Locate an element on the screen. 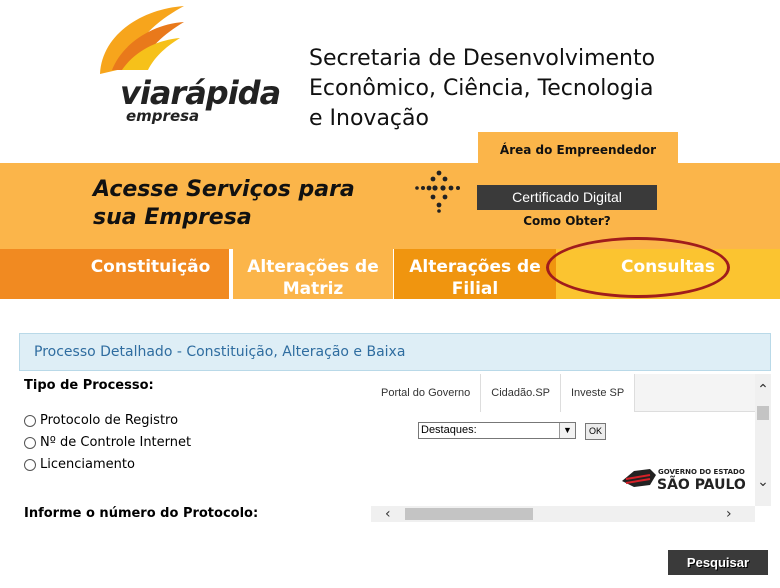 This screenshot has width=780, height=588. tab-portal-governo: Portal do Governo is located at coordinates (426, 393).